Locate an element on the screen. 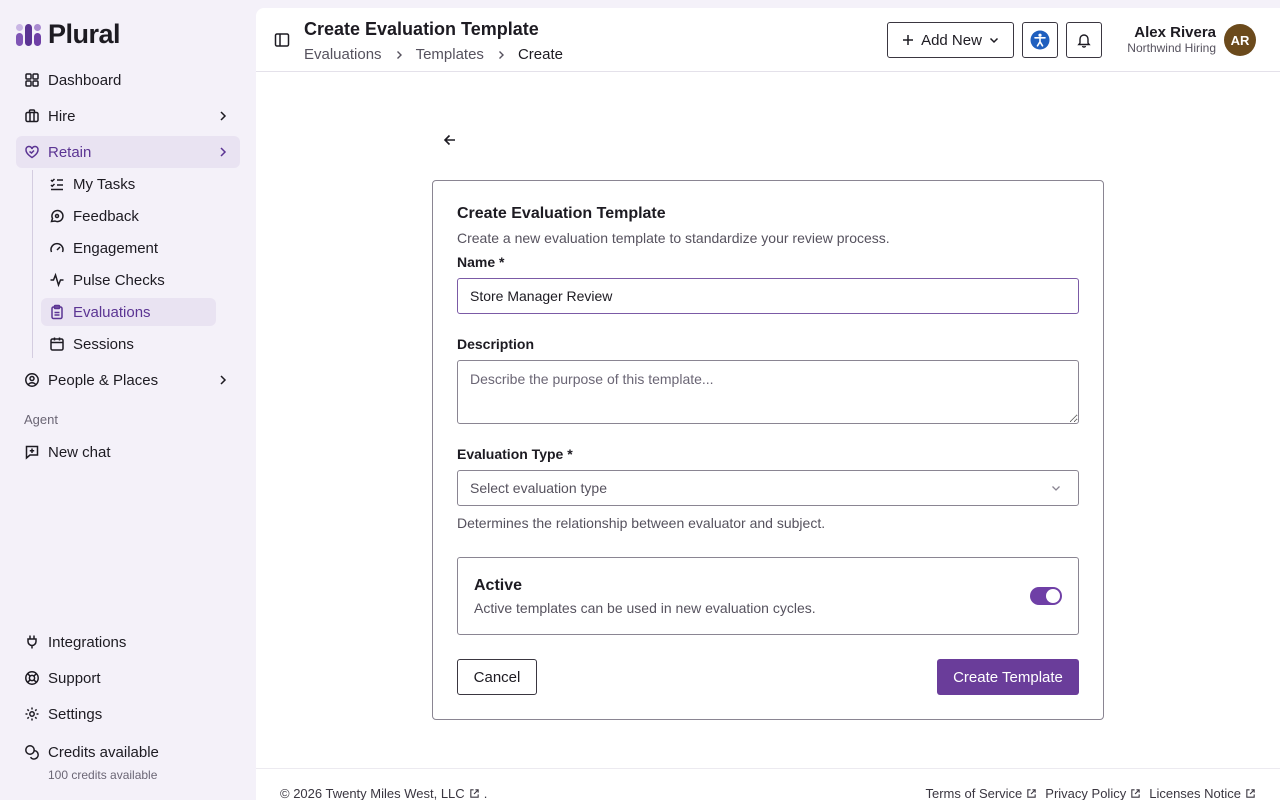 The image size is (1280, 800). sidebar-item-feedback: Feedback is located at coordinates (128, 216).